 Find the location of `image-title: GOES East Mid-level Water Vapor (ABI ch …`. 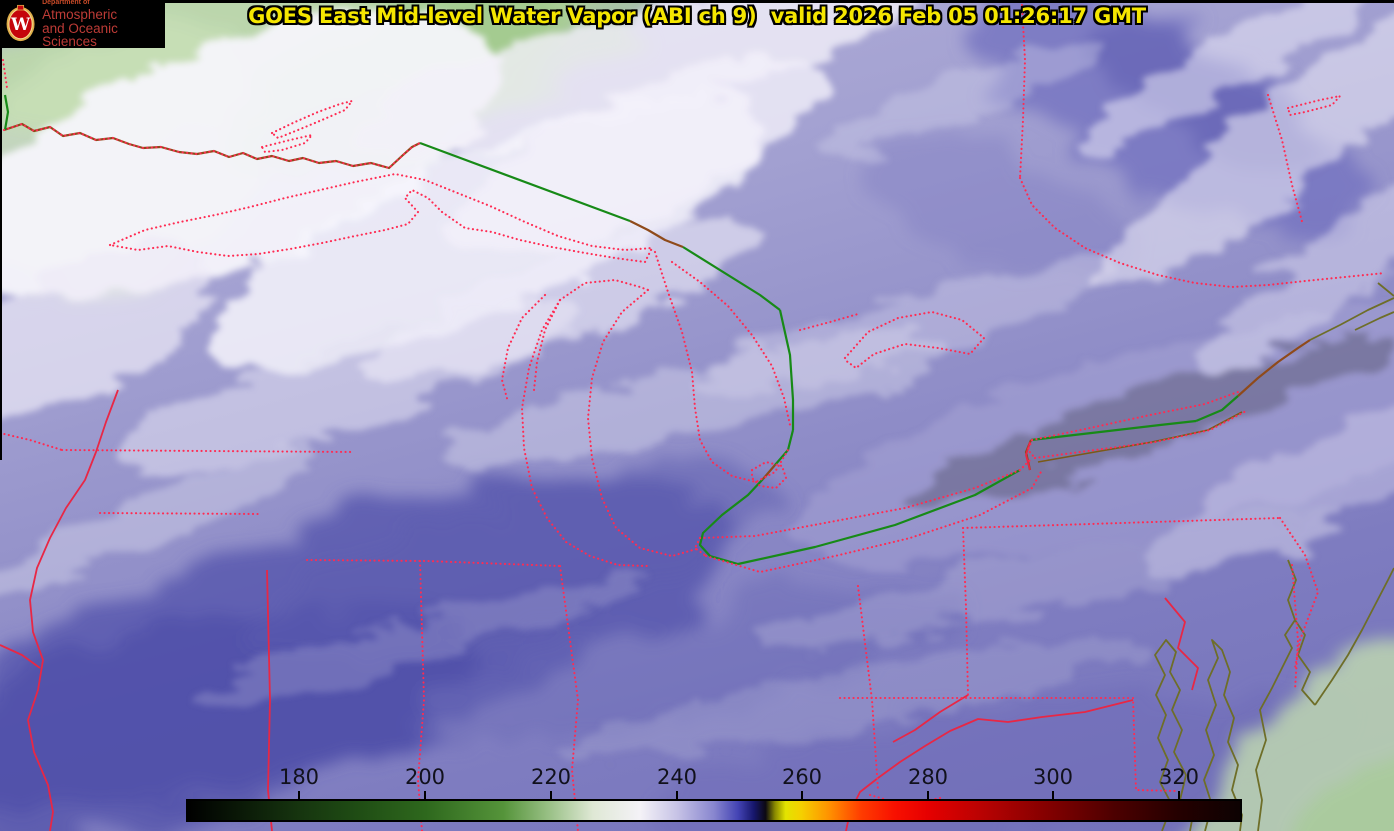

image-title: GOES East Mid-level Water Vapor (ABI ch … is located at coordinates (697, 16).